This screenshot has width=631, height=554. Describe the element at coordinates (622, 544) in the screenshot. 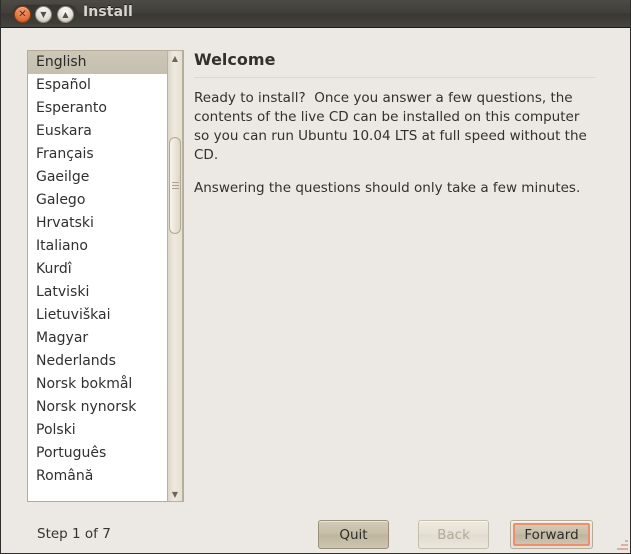

I see `resize-grip-icon` at that location.